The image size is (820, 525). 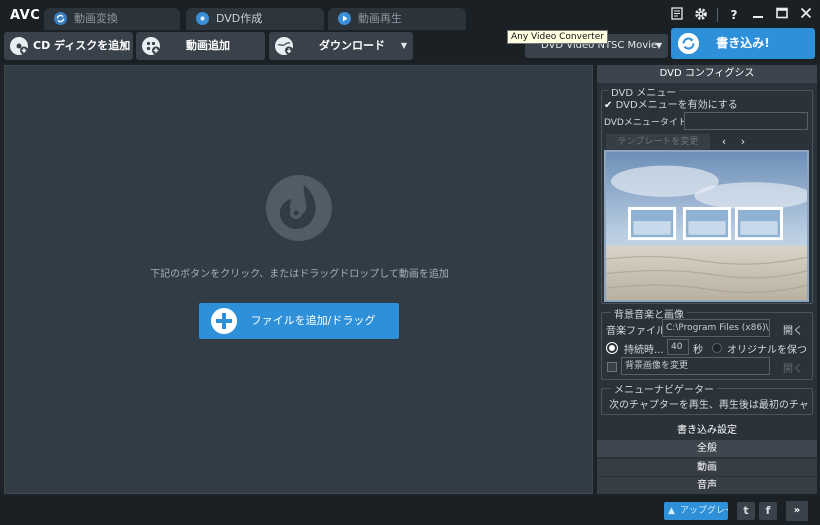 I want to click on tab-play-video: 動画再生, so click(x=397, y=19).